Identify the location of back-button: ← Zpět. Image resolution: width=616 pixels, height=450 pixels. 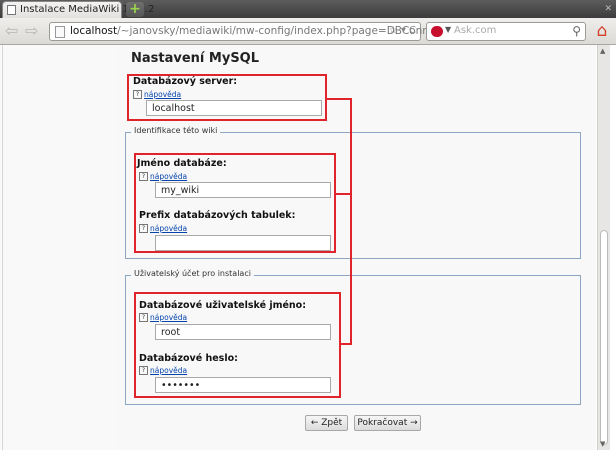
(326, 423).